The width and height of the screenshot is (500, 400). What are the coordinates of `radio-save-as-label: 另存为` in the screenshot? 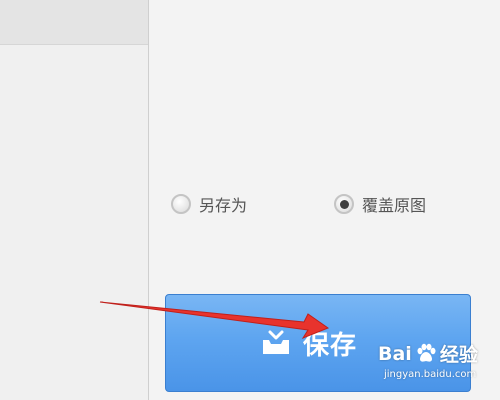 It's located at (223, 205).